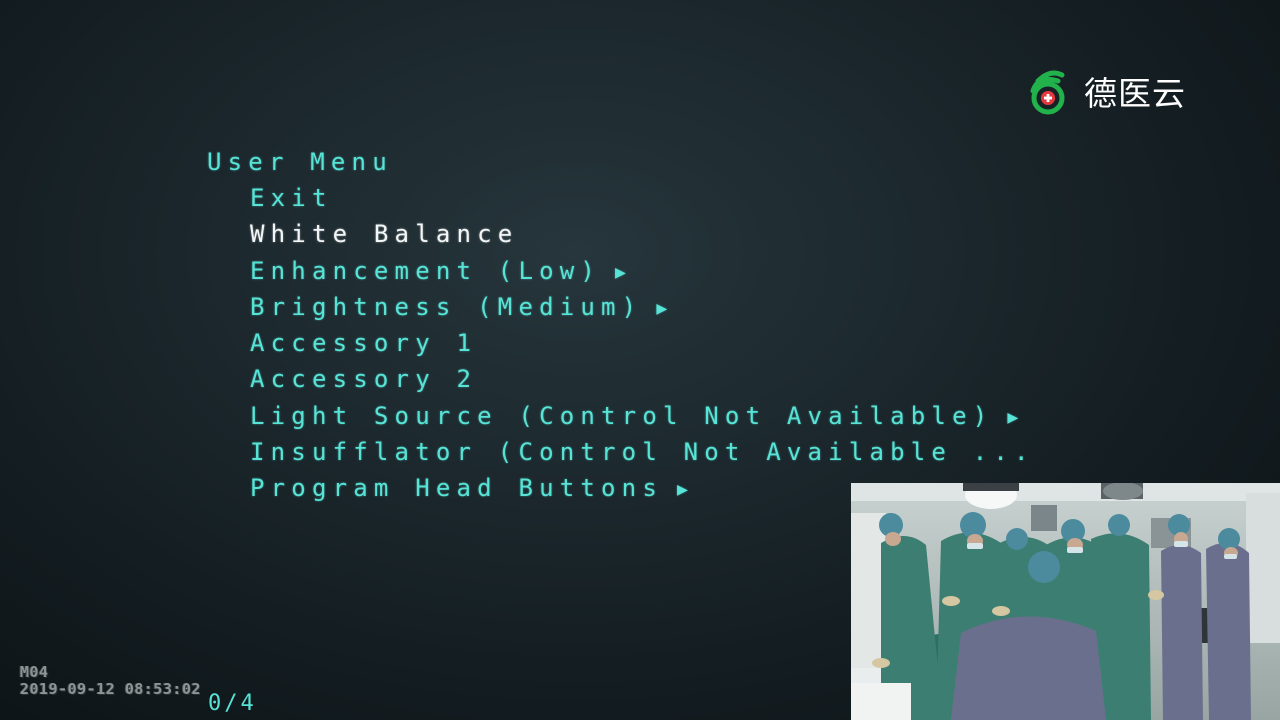  I want to click on osd-datetime: 2019-09-12 08:53:02, so click(111, 689).